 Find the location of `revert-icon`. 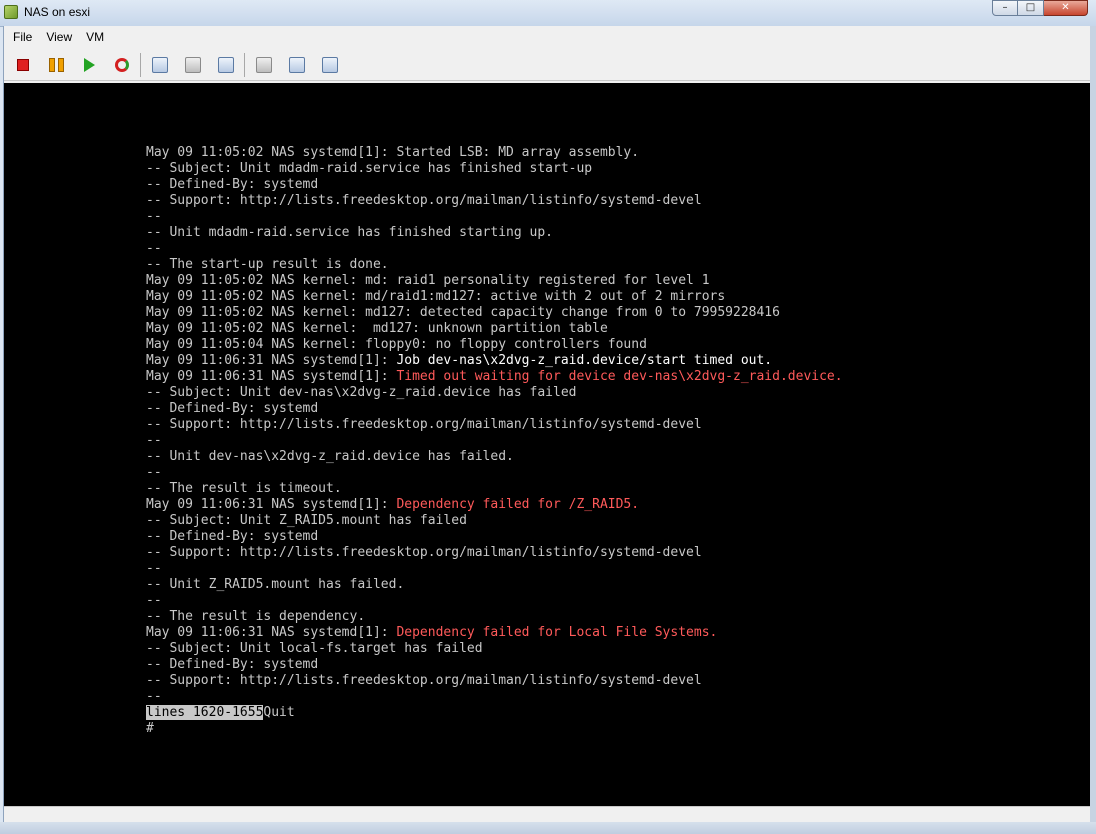

revert-icon is located at coordinates (193, 65).